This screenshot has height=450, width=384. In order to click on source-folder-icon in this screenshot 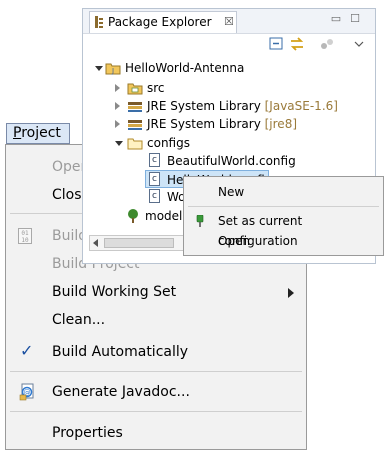, I will do `click(135, 89)`.